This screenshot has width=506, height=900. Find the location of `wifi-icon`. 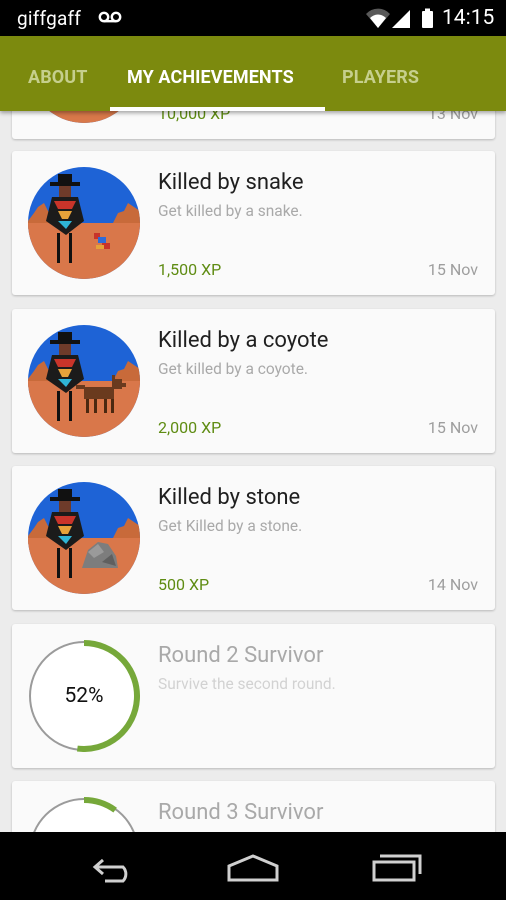

wifi-icon is located at coordinates (378, 18).